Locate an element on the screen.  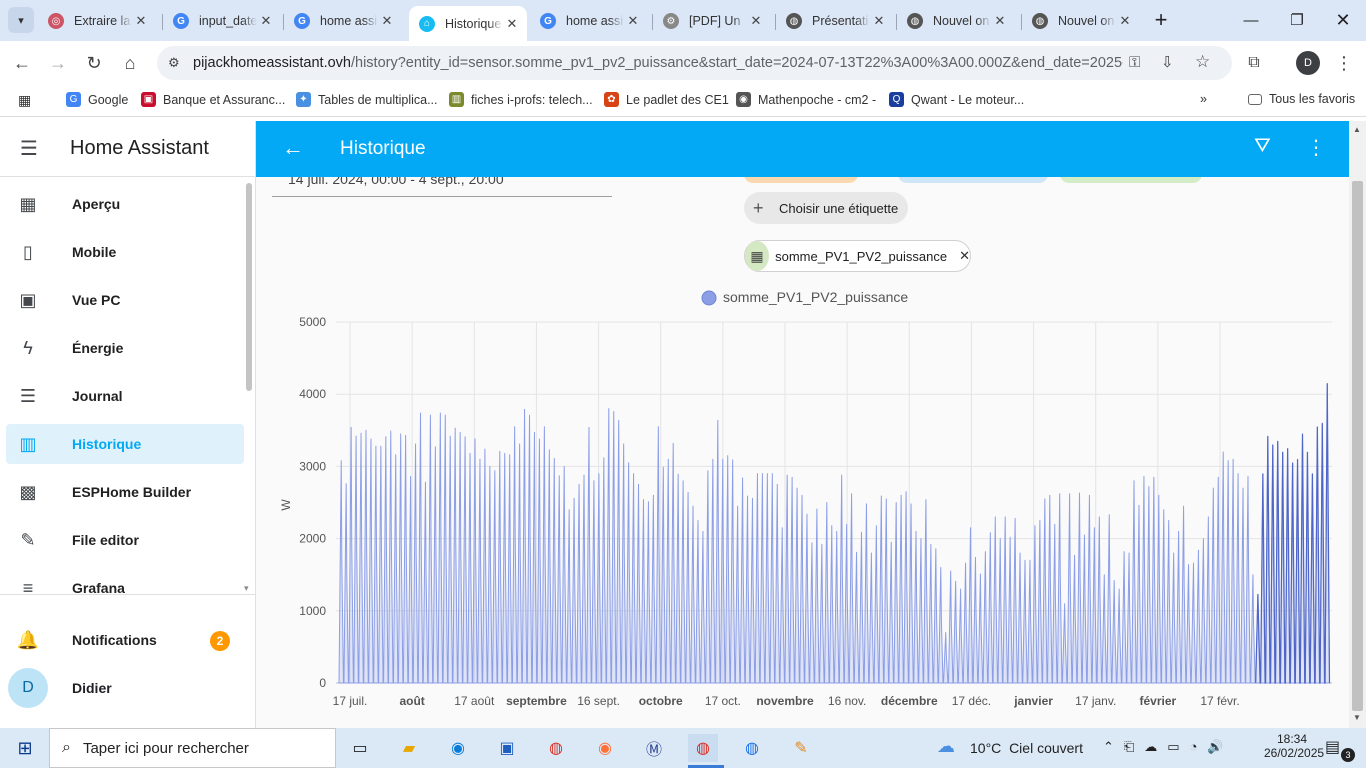
bookmark-item: ◉ Mathenpoche - cm2 - is located at coordinates (806, 99).